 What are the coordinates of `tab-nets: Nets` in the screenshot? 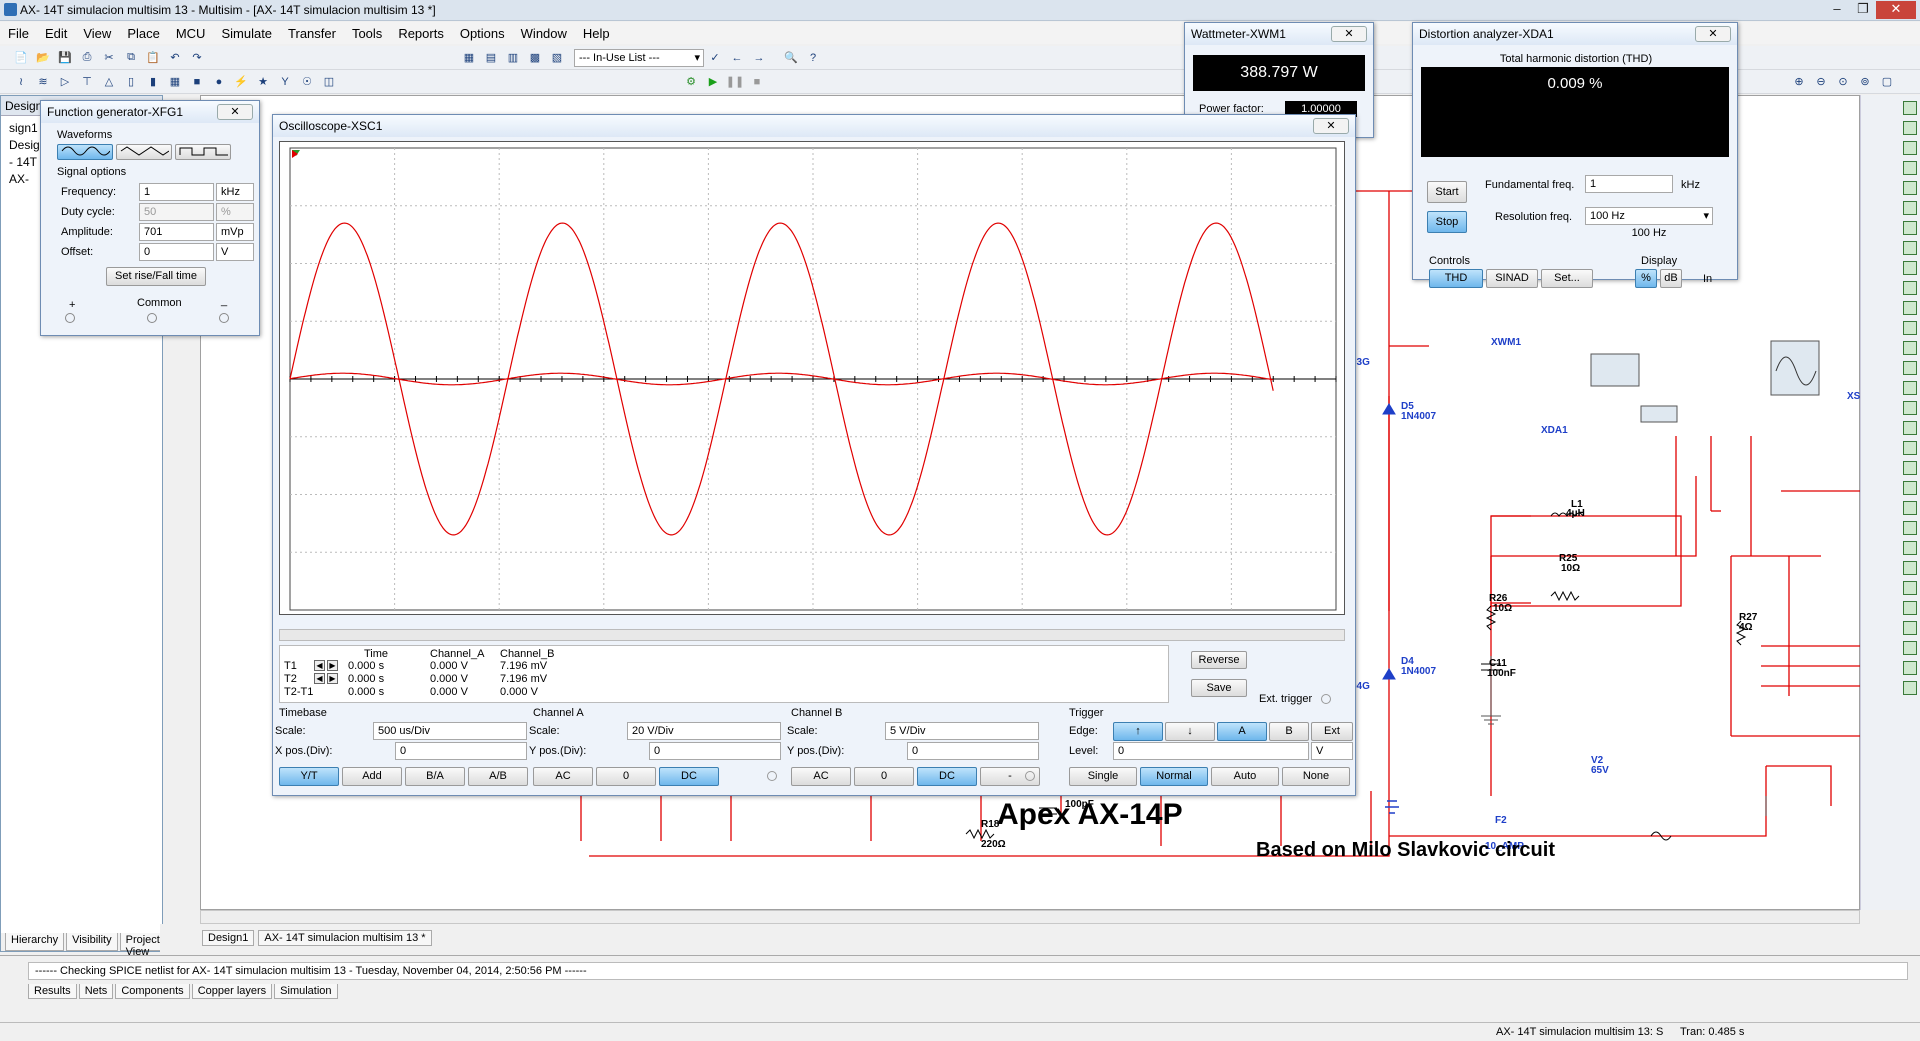 It's located at (96, 991).